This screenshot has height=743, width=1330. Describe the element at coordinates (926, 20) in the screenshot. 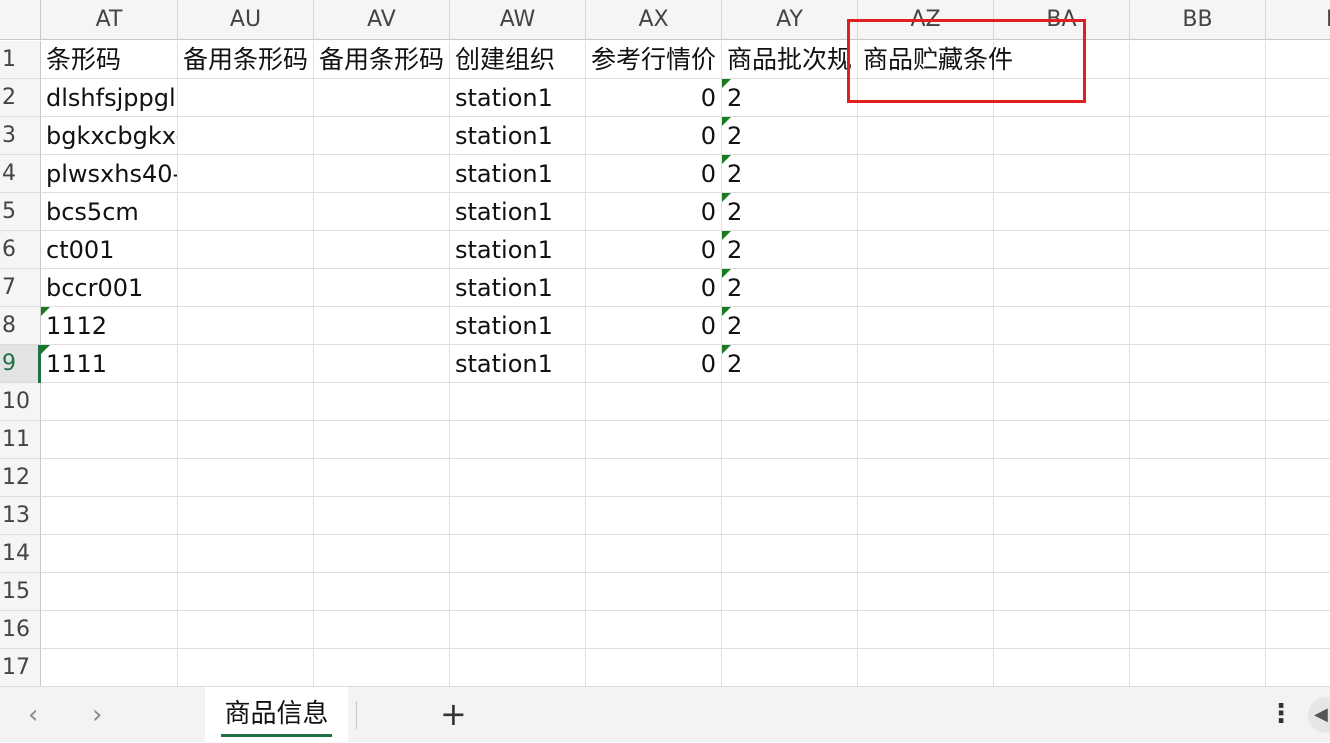

I see `col-header-az: AZ` at that location.